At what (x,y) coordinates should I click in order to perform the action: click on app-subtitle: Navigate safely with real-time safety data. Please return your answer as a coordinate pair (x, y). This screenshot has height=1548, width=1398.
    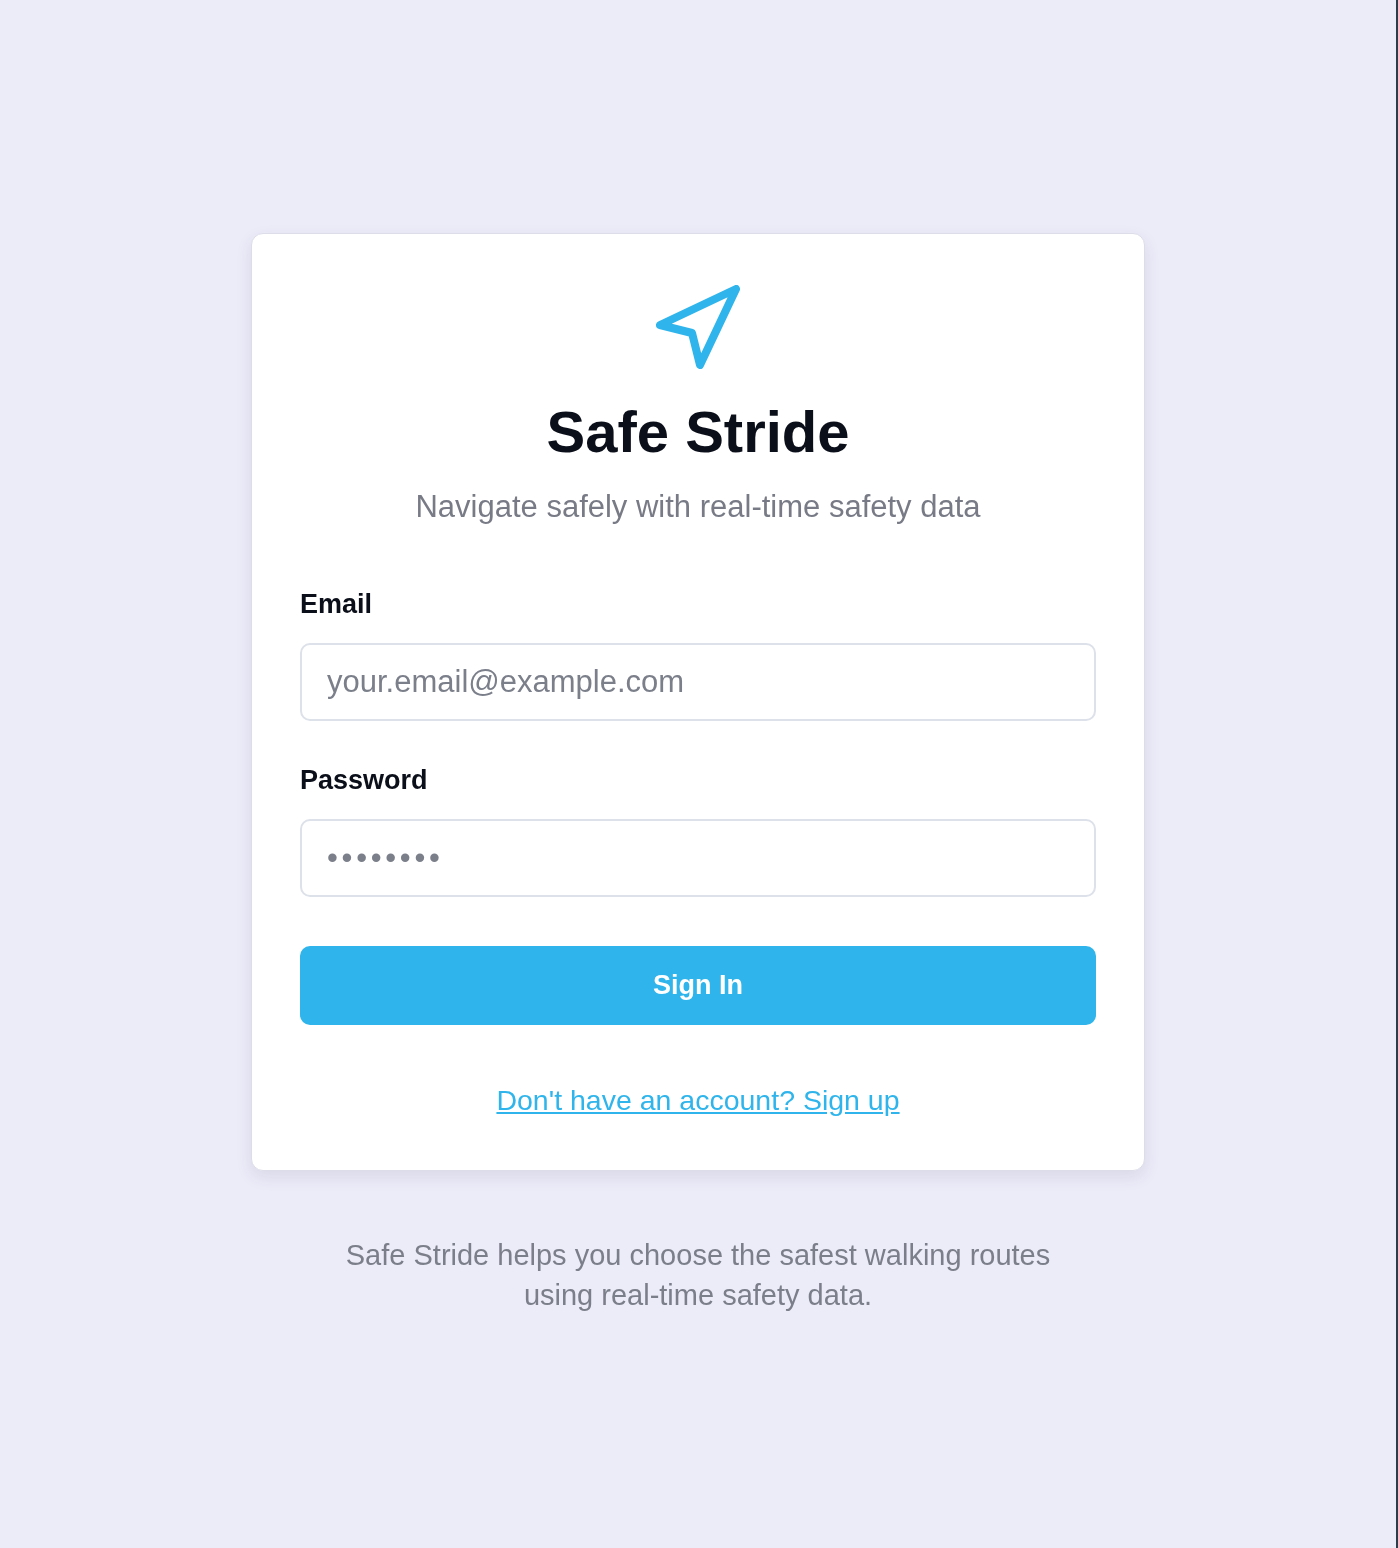
    Looking at the image, I should click on (698, 507).